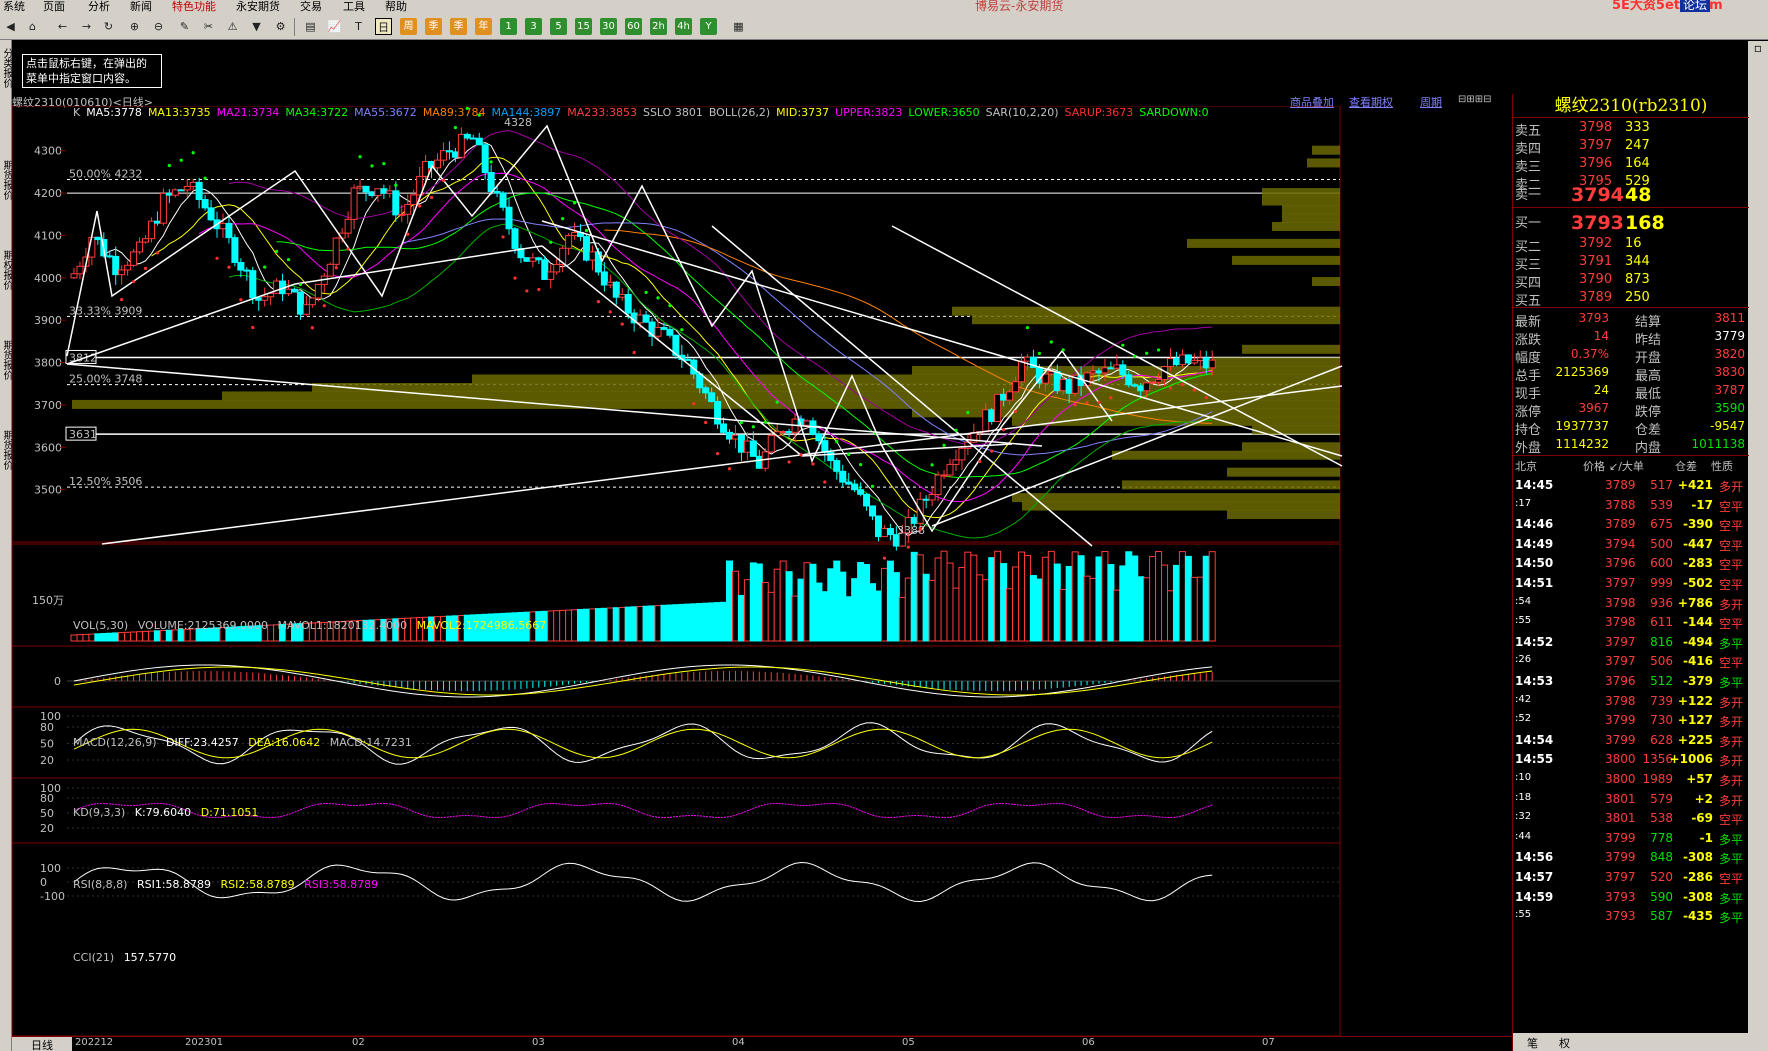 The height and width of the screenshot is (1051, 1768). What do you see at coordinates (738, 26) in the screenshot?
I see `calculator-icon: ▦` at bounding box center [738, 26].